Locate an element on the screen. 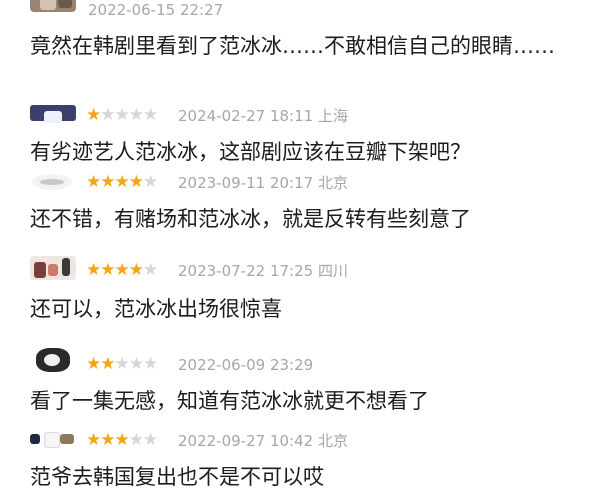 Image resolution: width=612 pixels, height=500 pixels. comment-text: 还不错，有赌场和范冰冰，就是反转有些刻意了 is located at coordinates (250, 219).